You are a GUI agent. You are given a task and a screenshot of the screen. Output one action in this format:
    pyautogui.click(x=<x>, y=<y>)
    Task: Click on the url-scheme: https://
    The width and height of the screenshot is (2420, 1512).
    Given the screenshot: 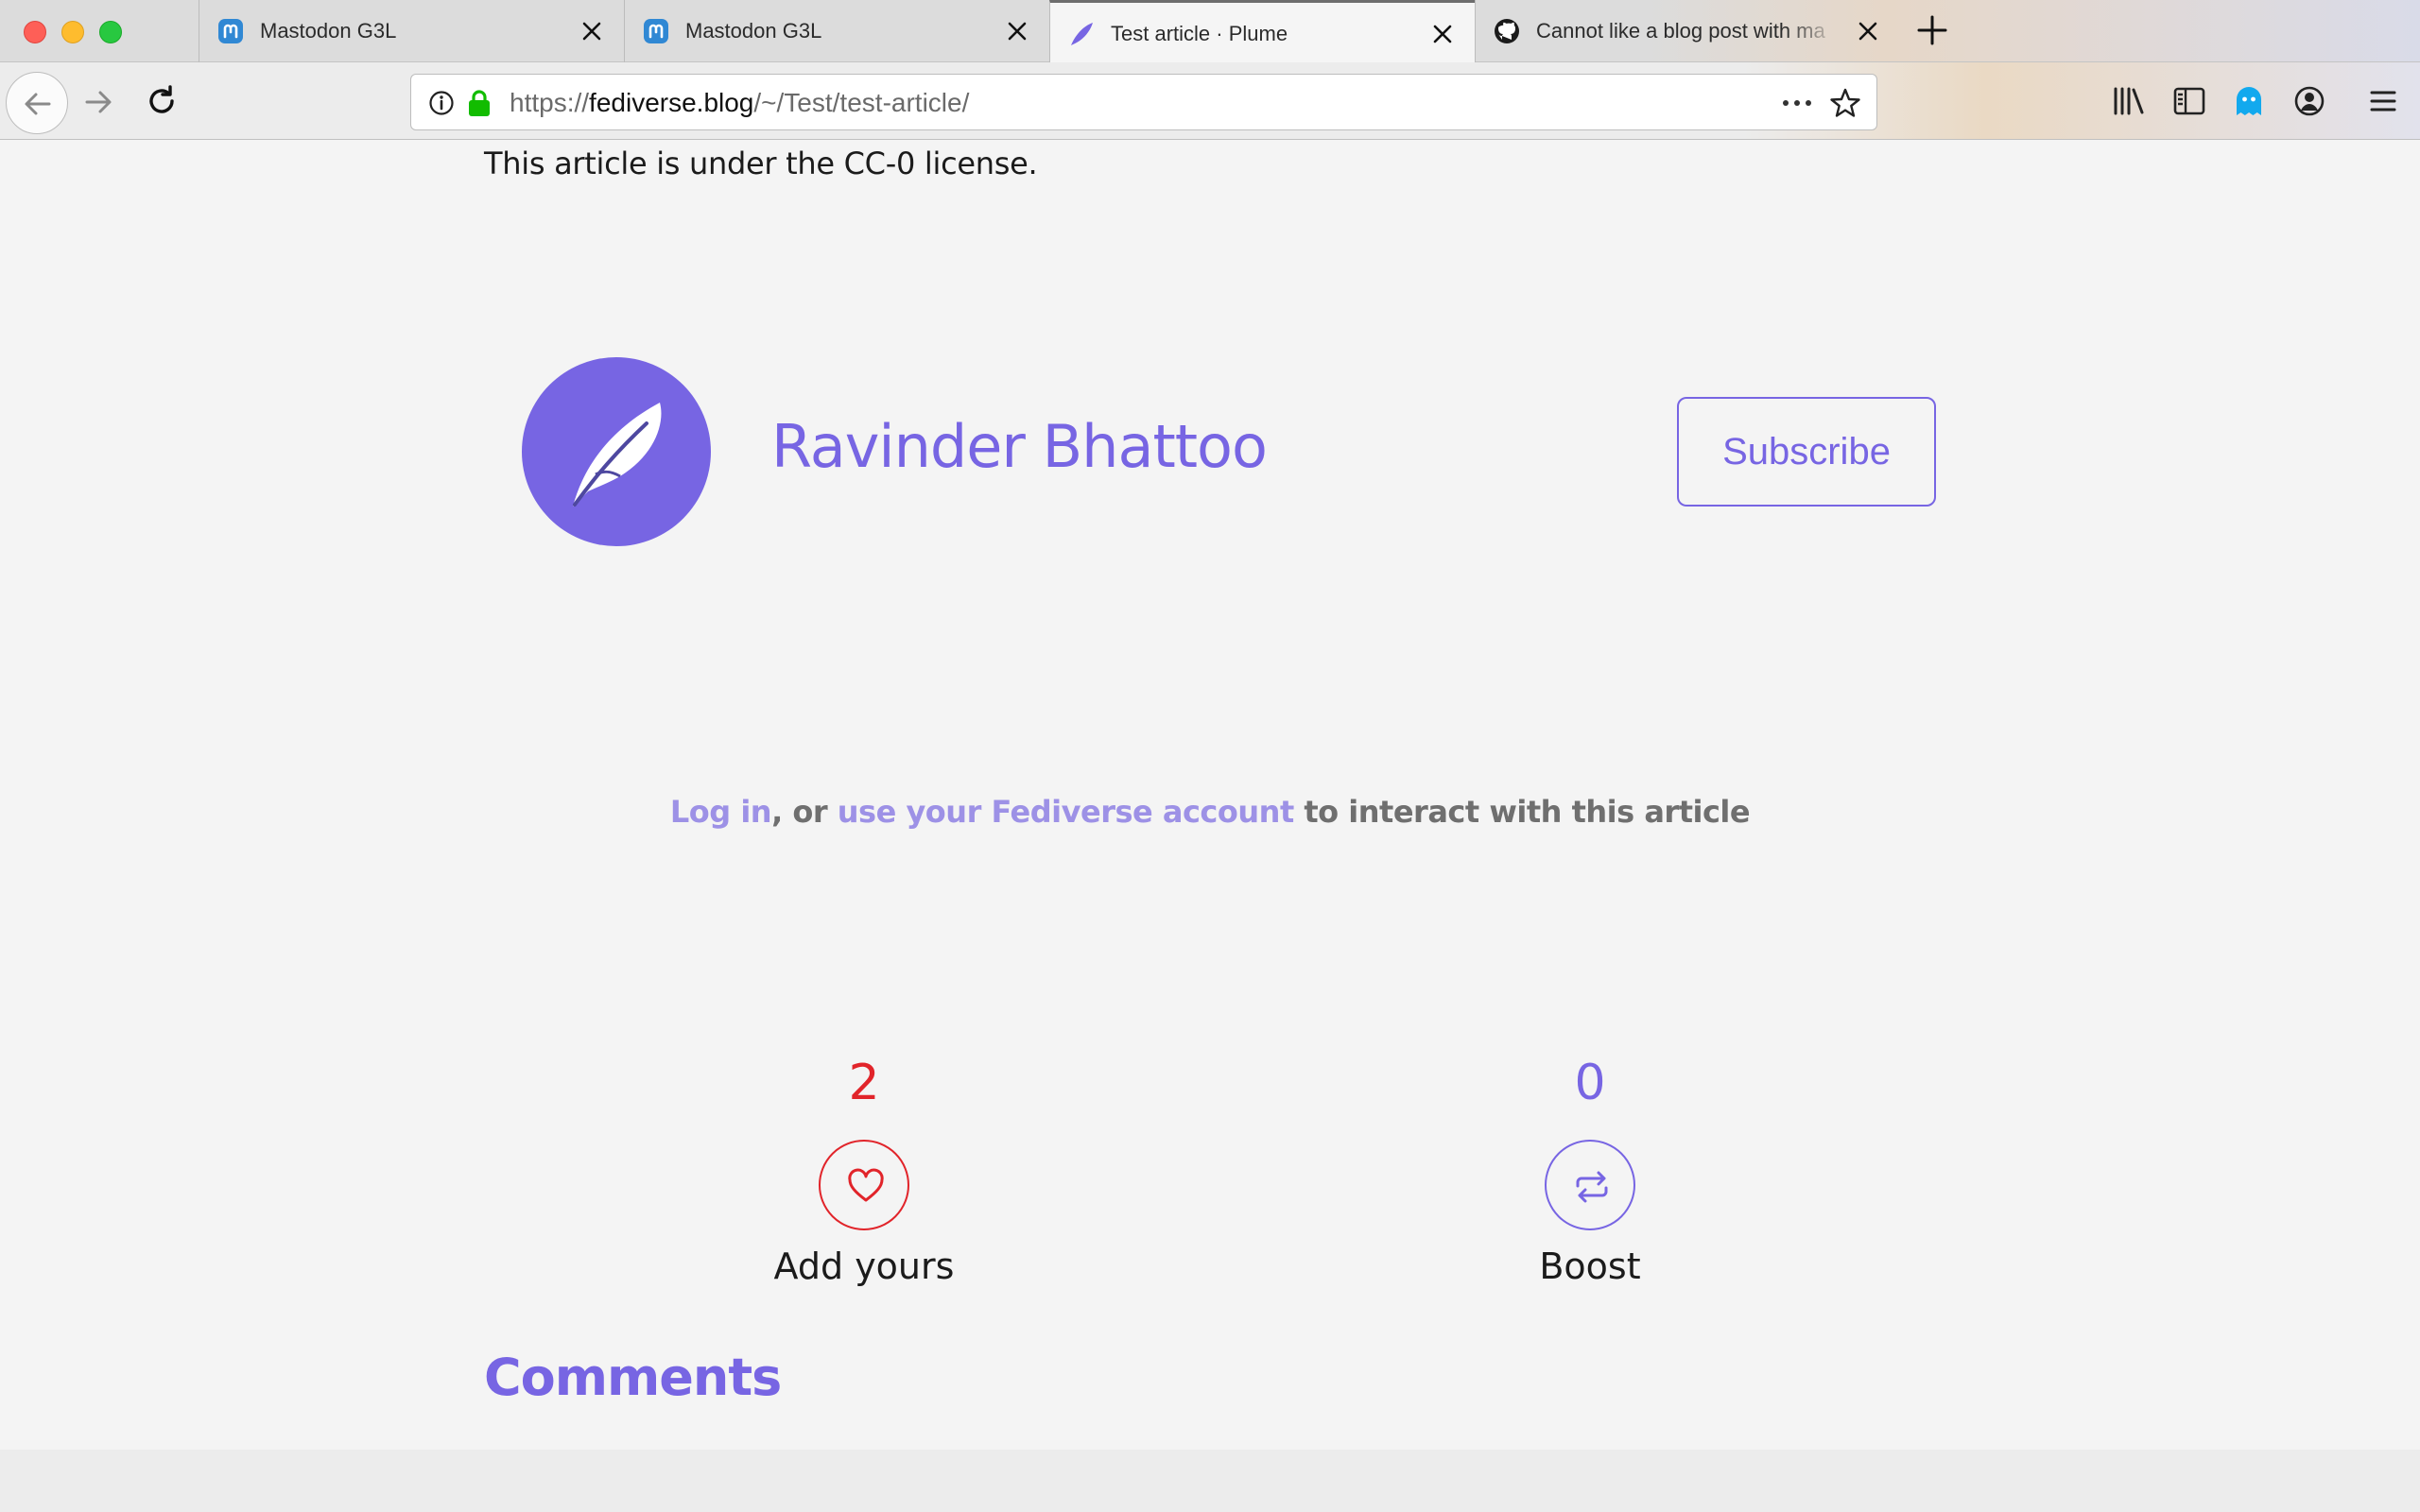 What is the action you would take?
    pyautogui.click(x=550, y=102)
    